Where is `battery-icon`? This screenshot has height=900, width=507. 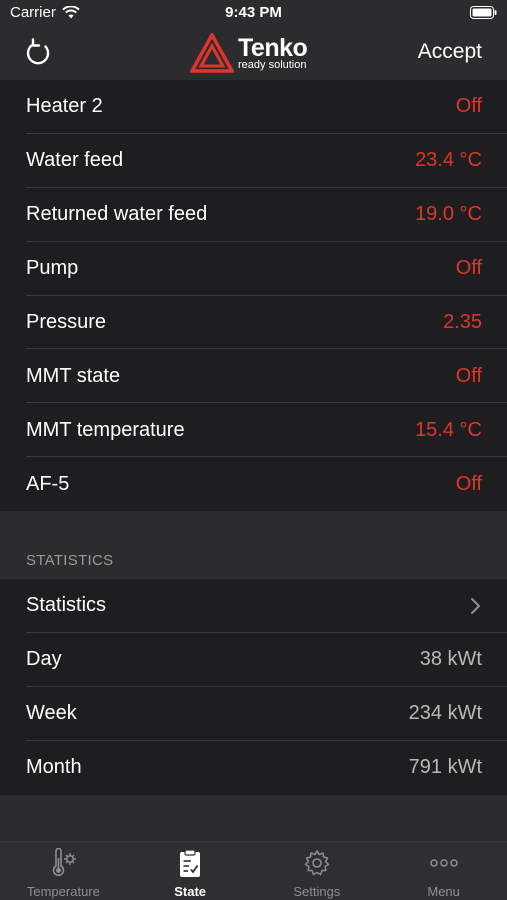
battery-icon is located at coordinates (483, 12).